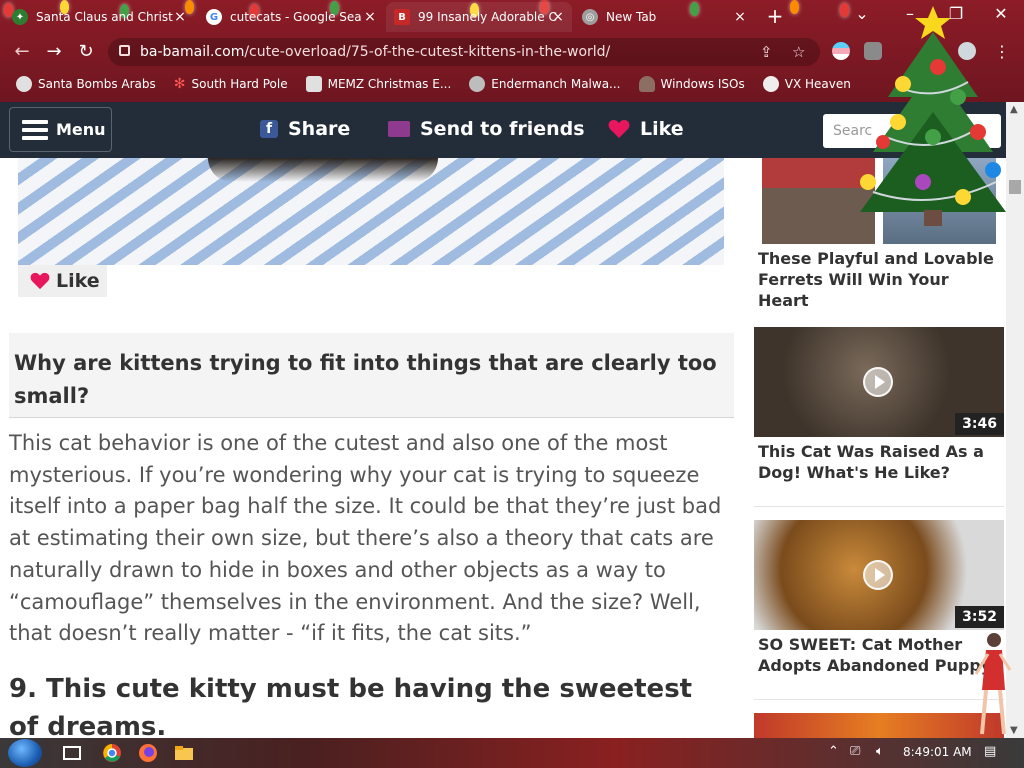 The width and height of the screenshot is (1024, 768). I want to click on extension-flag-icon, so click(841, 51).